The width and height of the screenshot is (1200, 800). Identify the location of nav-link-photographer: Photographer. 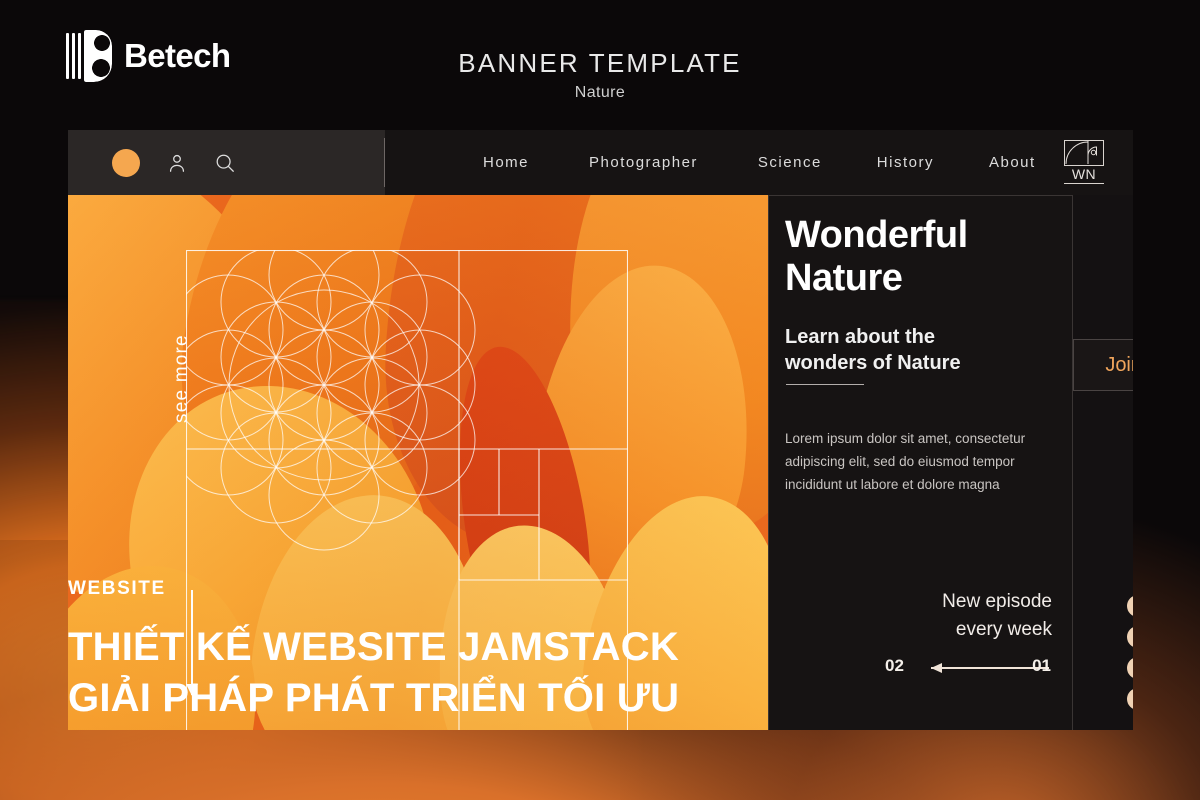
(643, 162).